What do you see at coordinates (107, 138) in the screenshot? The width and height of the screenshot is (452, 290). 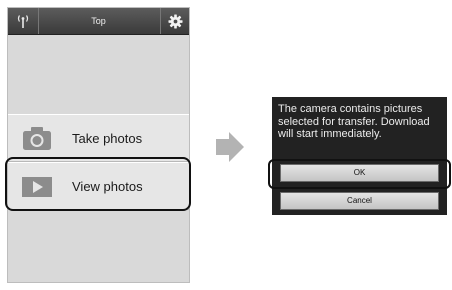 I see `take-photos-label: Take photos` at bounding box center [107, 138].